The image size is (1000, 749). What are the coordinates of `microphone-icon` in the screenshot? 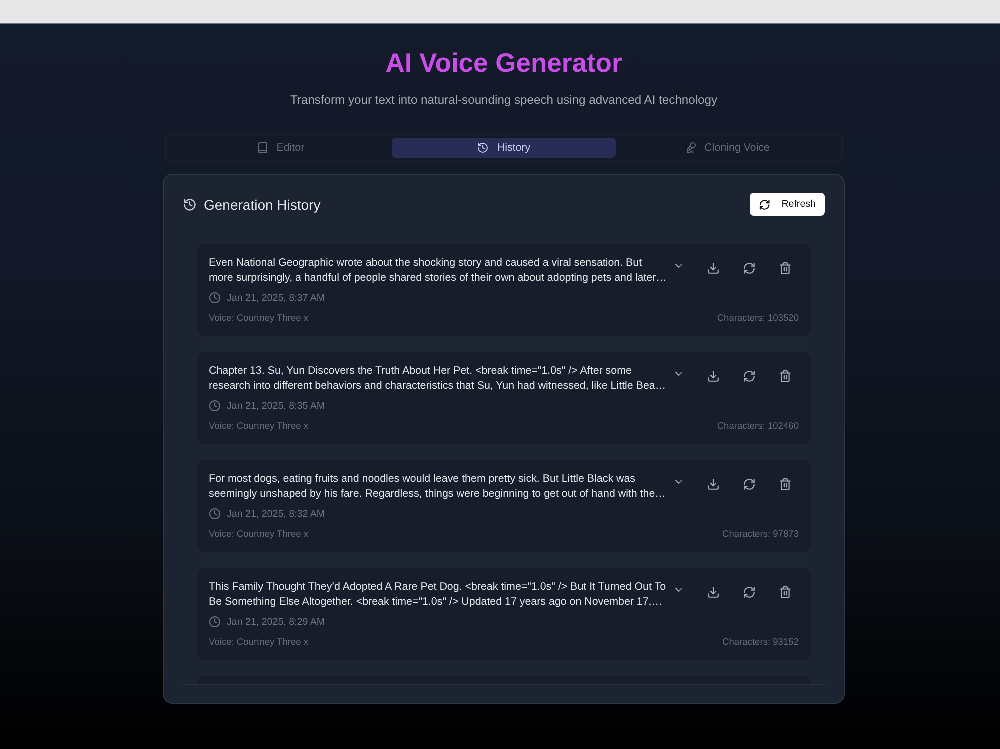 It's located at (690, 148).